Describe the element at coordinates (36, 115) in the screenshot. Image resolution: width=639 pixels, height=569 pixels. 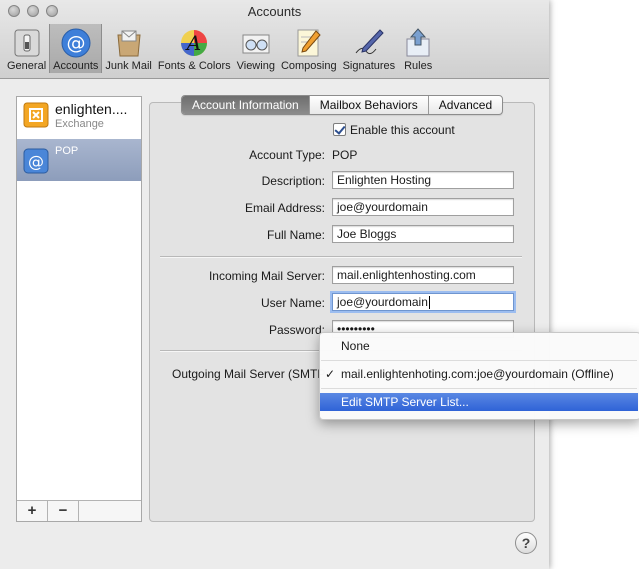
I see `exchange-icon` at that location.